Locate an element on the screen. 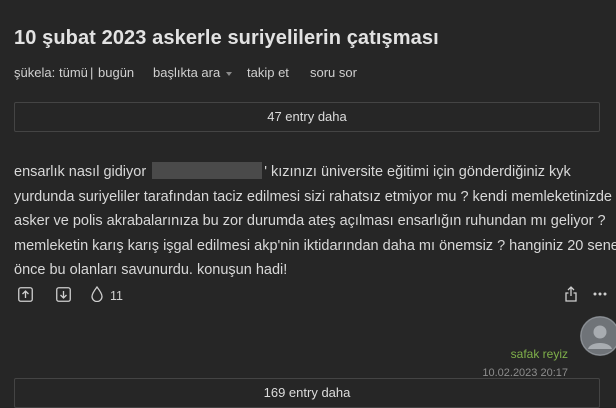 The height and width of the screenshot is (408, 616). more-dots-icon is located at coordinates (600, 294).